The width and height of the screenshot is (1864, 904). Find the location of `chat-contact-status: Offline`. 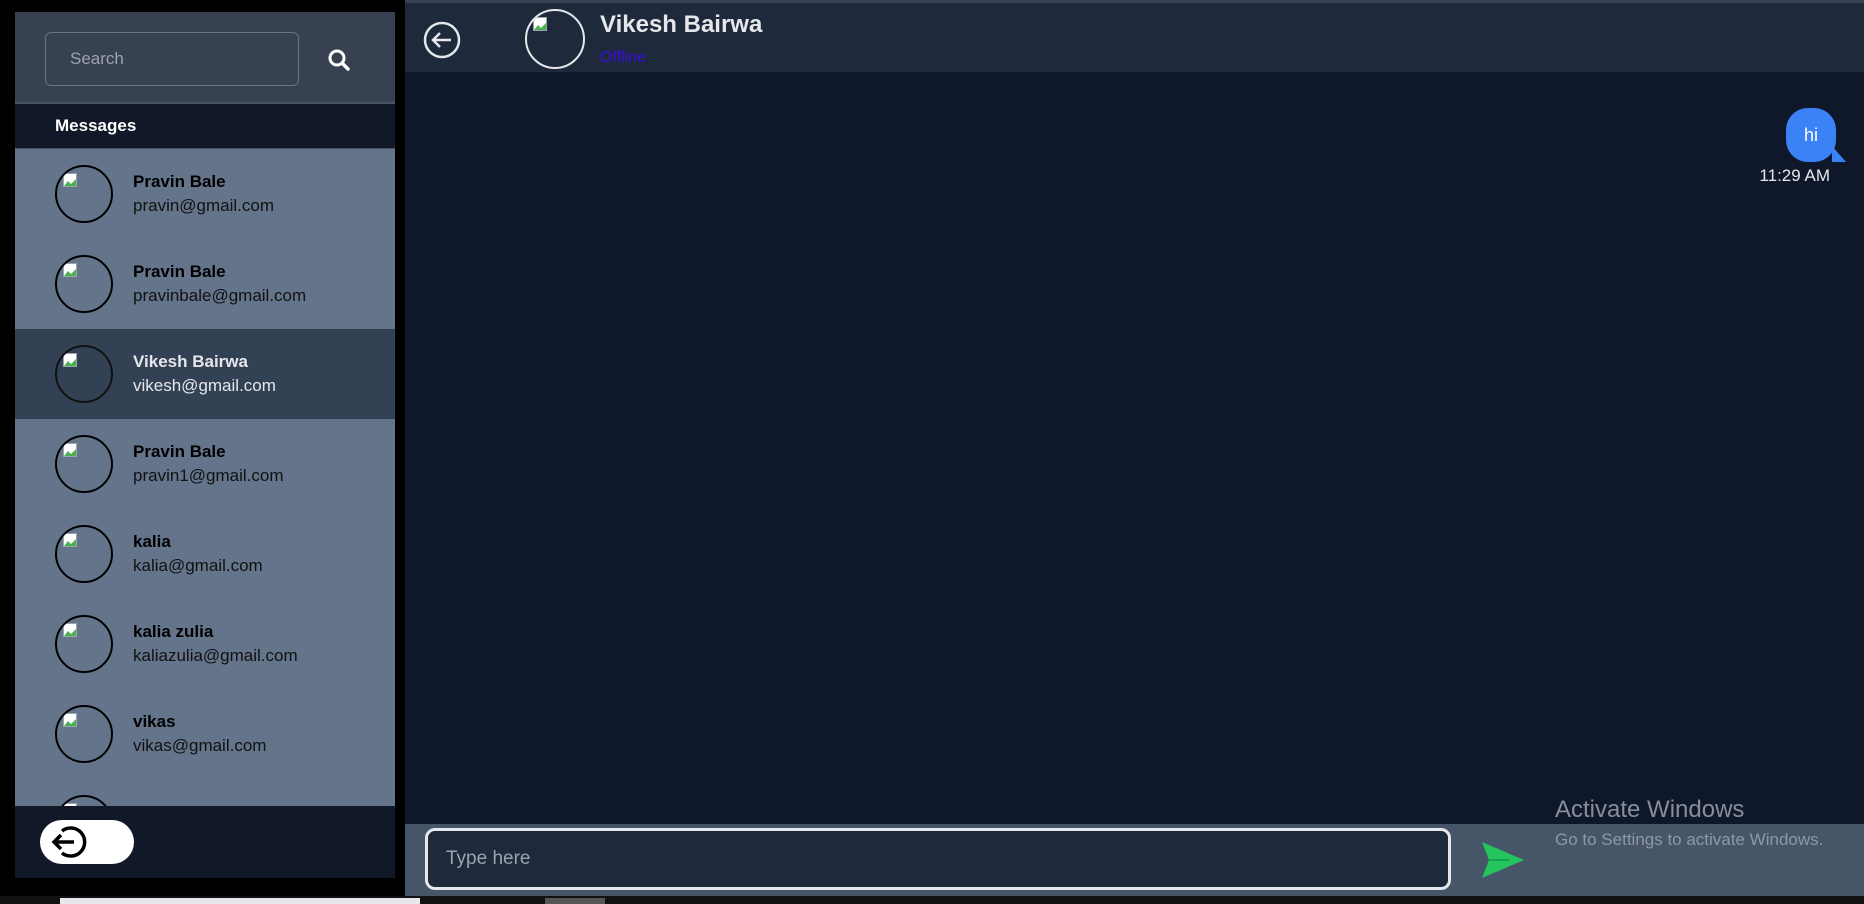

chat-contact-status: Offline is located at coordinates (623, 57).